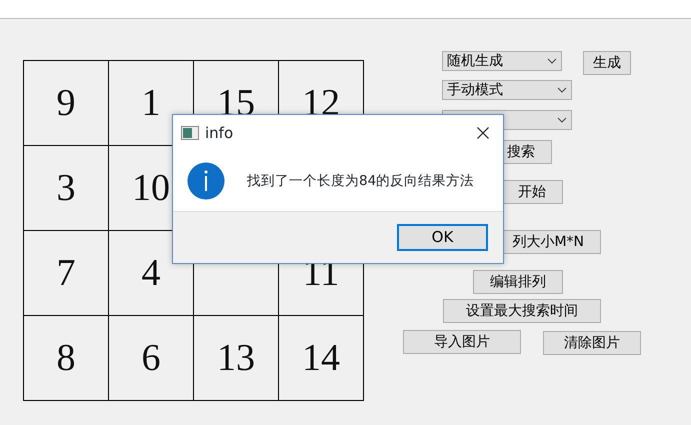 Image resolution: width=691 pixels, height=425 pixels. Describe the element at coordinates (502, 61) in the screenshot. I see `dropdown: 随机生成` at that location.